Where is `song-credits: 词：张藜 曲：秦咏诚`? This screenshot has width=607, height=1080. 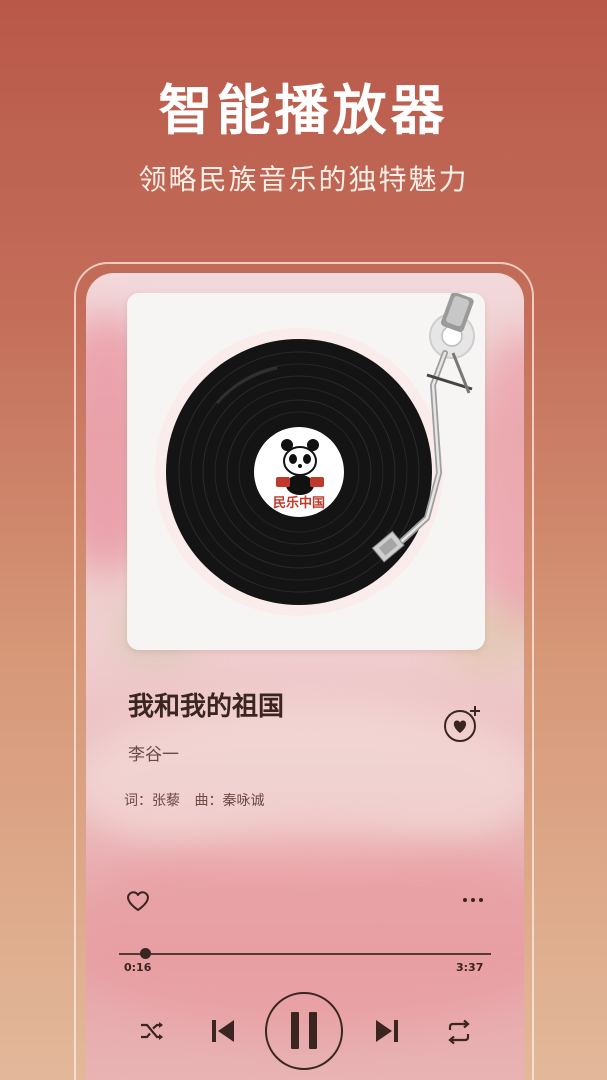
song-credits: 词：张藜 曲：秦咏诚 is located at coordinates (199, 800).